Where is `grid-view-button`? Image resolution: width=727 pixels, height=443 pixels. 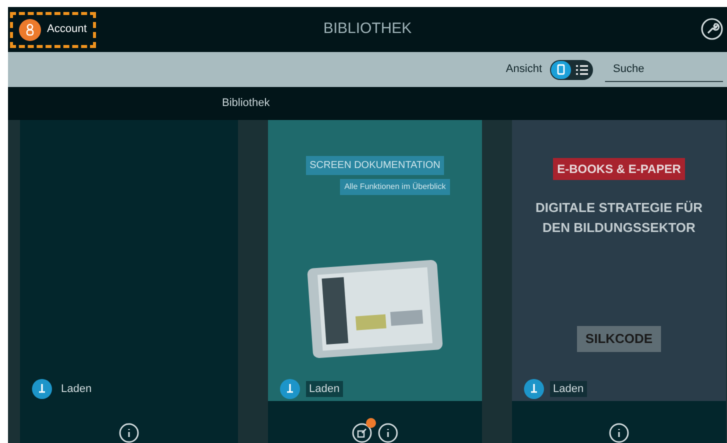 grid-view-button is located at coordinates (561, 69).